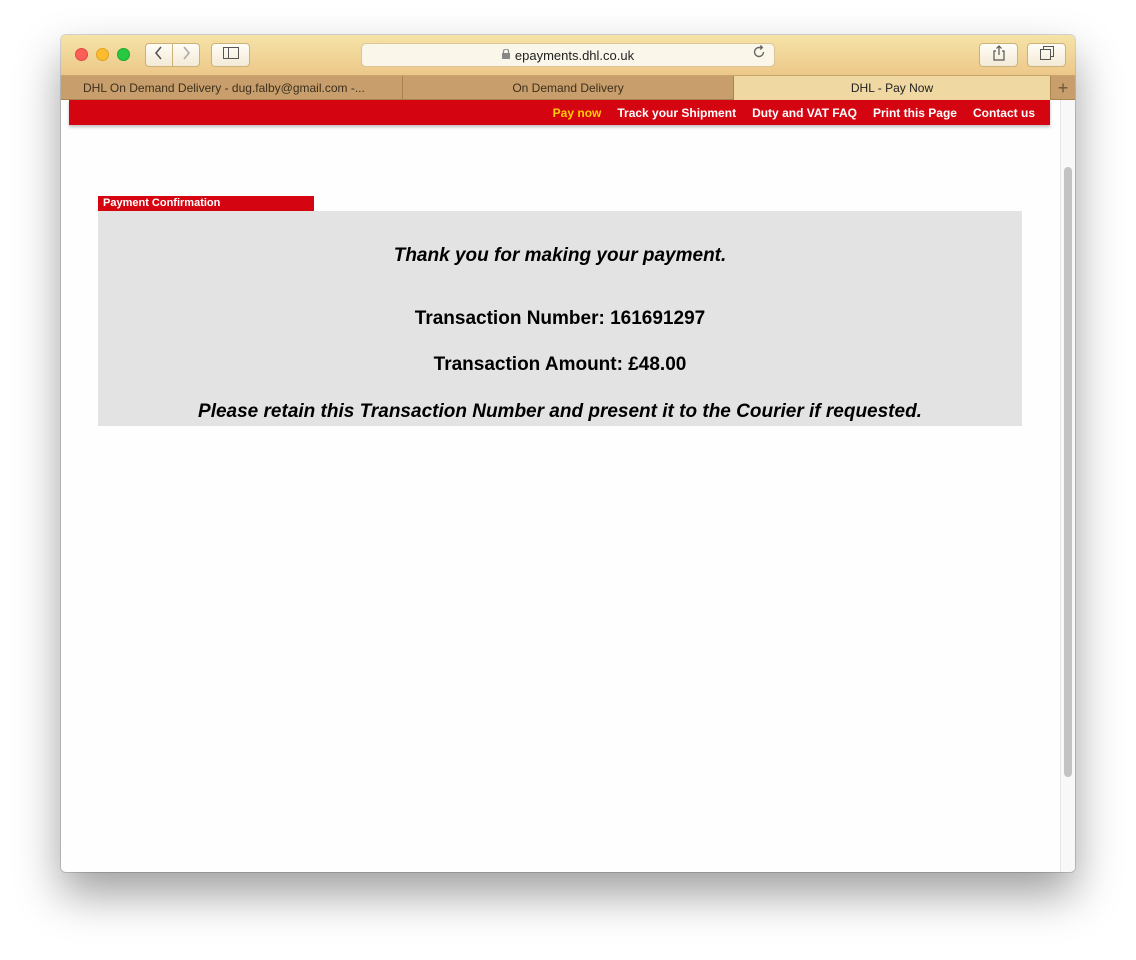 The image size is (1136, 960). Describe the element at coordinates (804, 113) in the screenshot. I see `nav-link-duty-vat-faq: Duty and VAT FAQ` at that location.